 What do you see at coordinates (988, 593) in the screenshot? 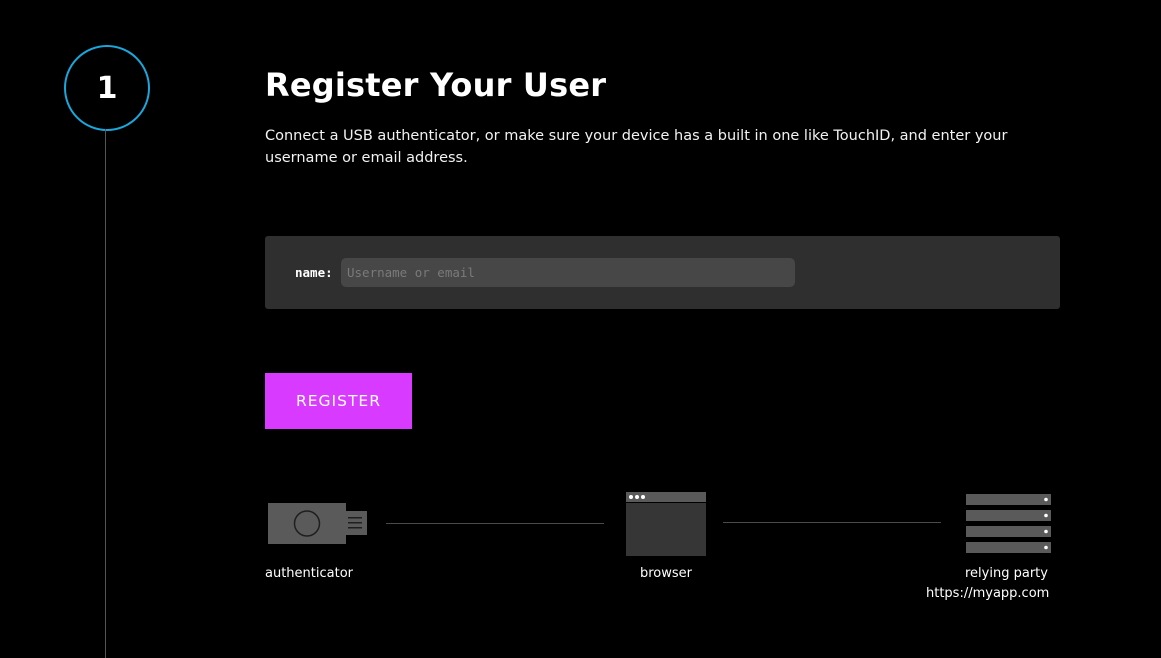
I see `relying-party-url: https://myapp.com` at bounding box center [988, 593].